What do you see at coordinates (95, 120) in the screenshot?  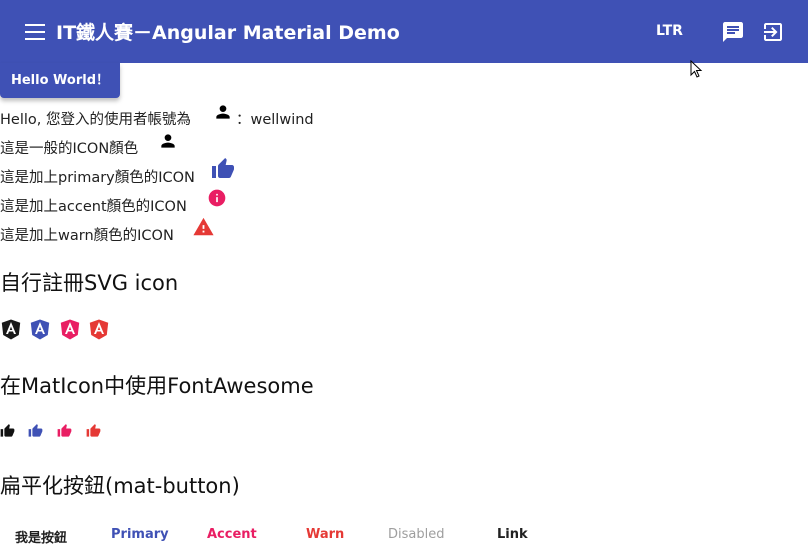 I see `hello-prefix-text: Hello, 您登入的使用者帳號為` at bounding box center [95, 120].